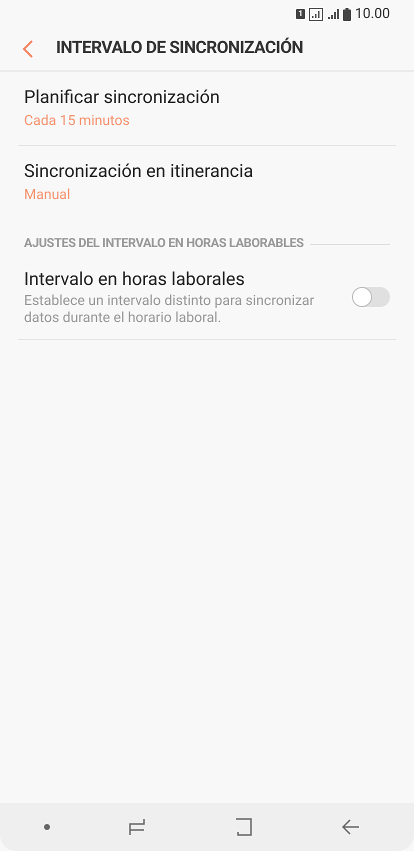 This screenshot has height=851, width=414. Describe the element at coordinates (170, 310) in the screenshot. I see `item-description: Establece un intervalo distinto para sincronizar datos durante el horario laboral.` at that location.